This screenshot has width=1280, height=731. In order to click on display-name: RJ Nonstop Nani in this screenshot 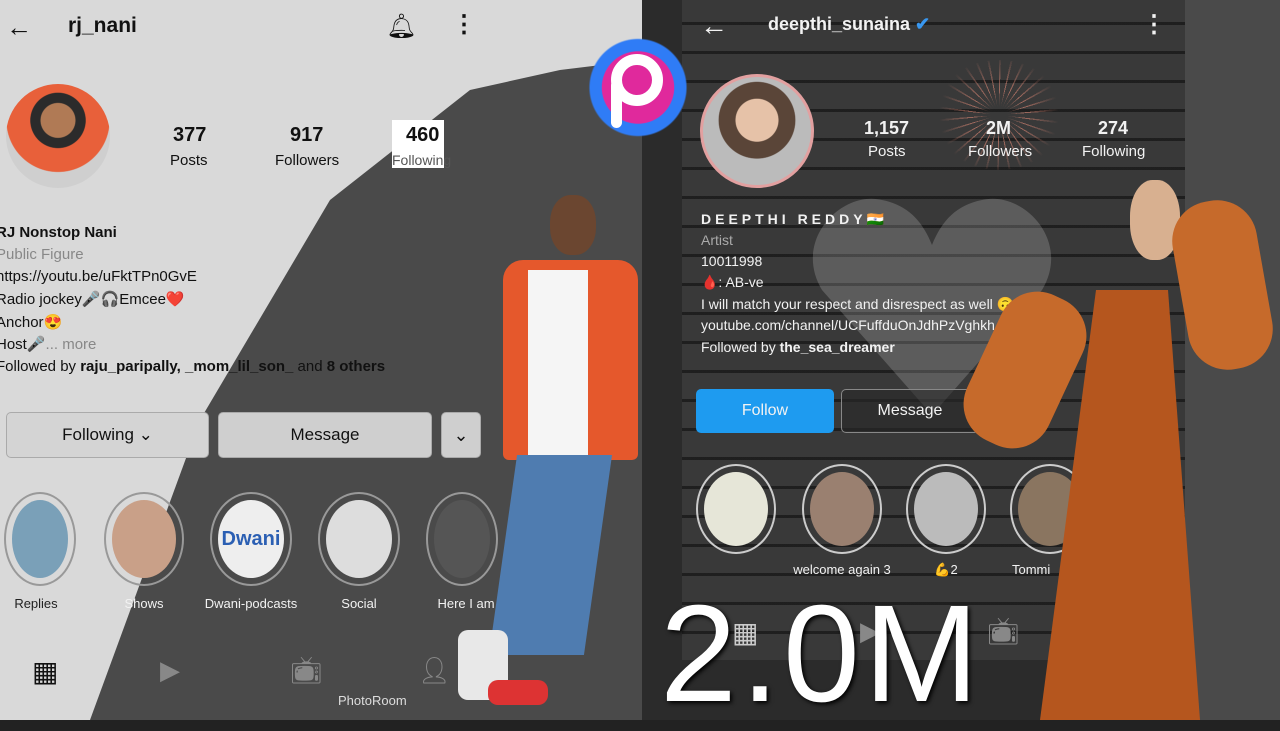, I will do `click(58, 232)`.